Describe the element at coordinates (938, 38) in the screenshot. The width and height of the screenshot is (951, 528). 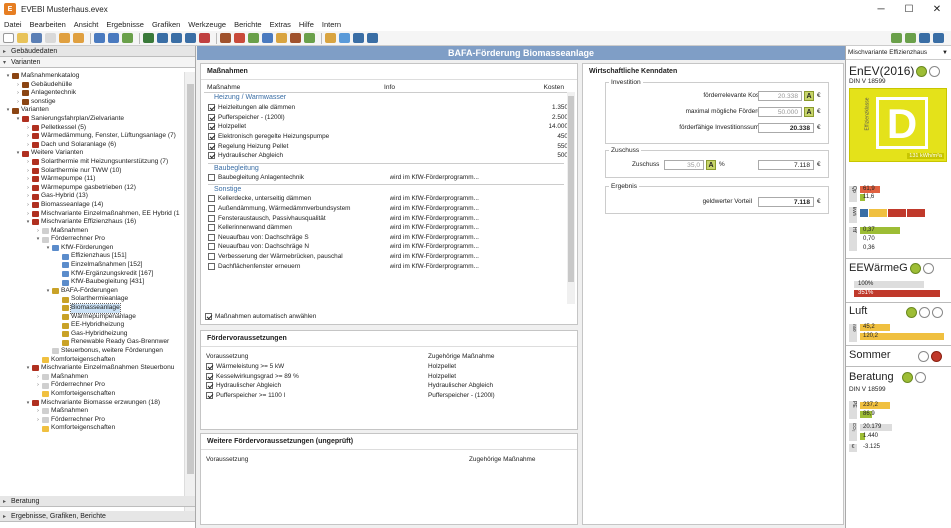
I see `layout-icon` at that location.